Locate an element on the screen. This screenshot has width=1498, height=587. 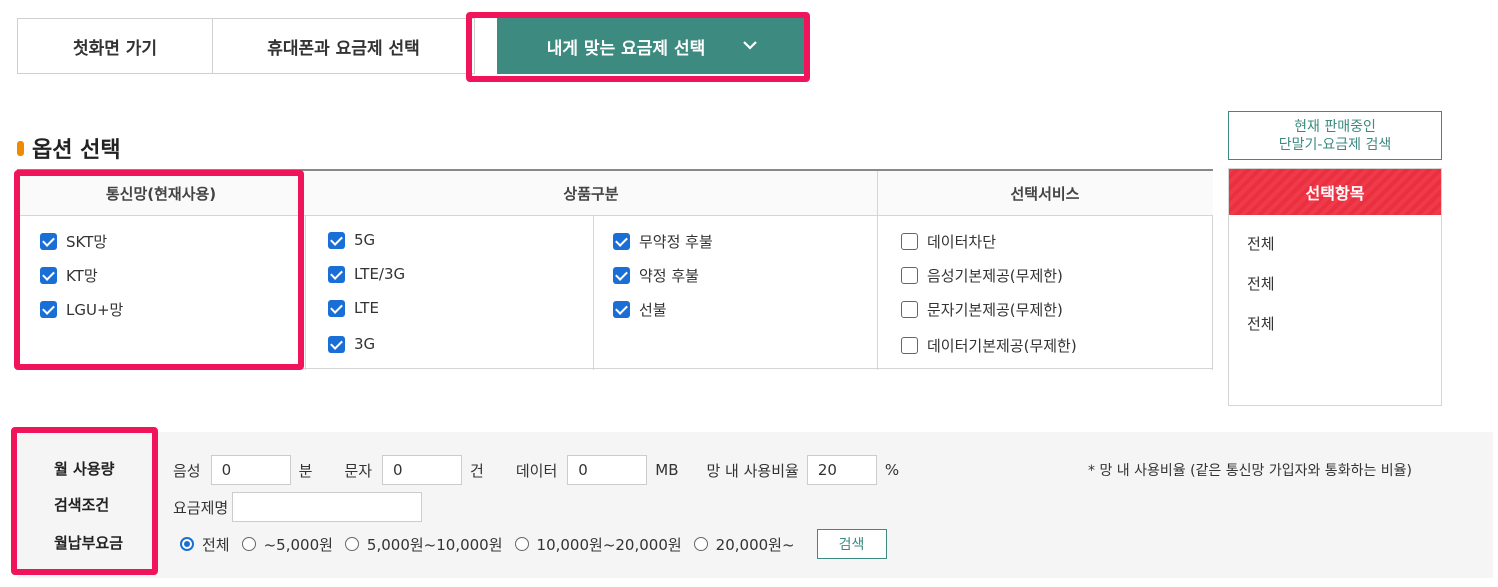
chevron-down-icon is located at coordinates (750, 46).